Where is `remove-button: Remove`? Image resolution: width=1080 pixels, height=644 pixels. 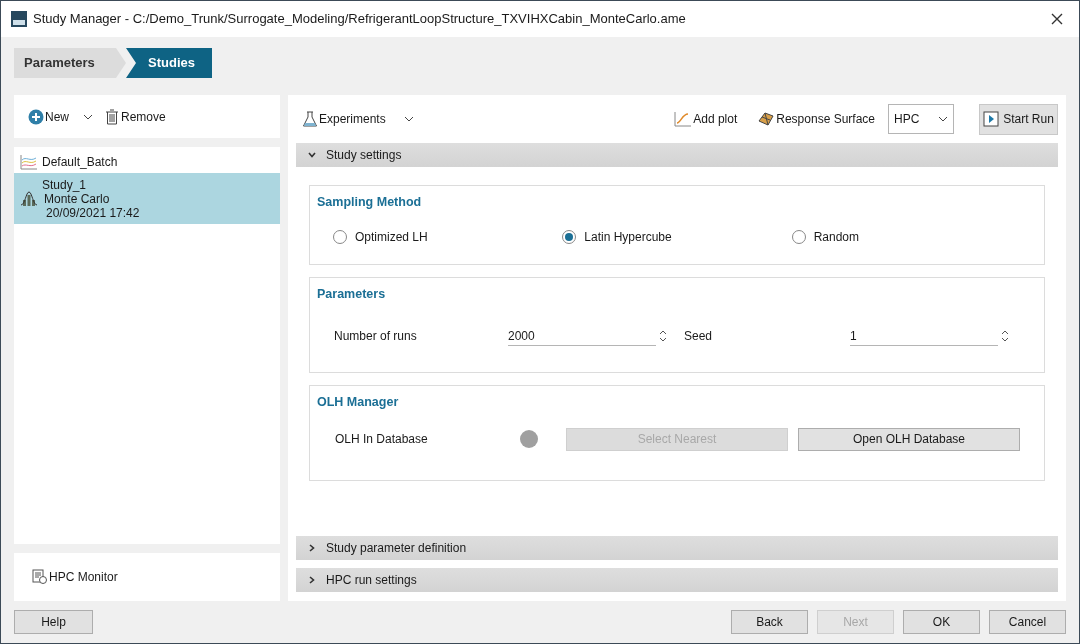 remove-button: Remove is located at coordinates (135, 116).